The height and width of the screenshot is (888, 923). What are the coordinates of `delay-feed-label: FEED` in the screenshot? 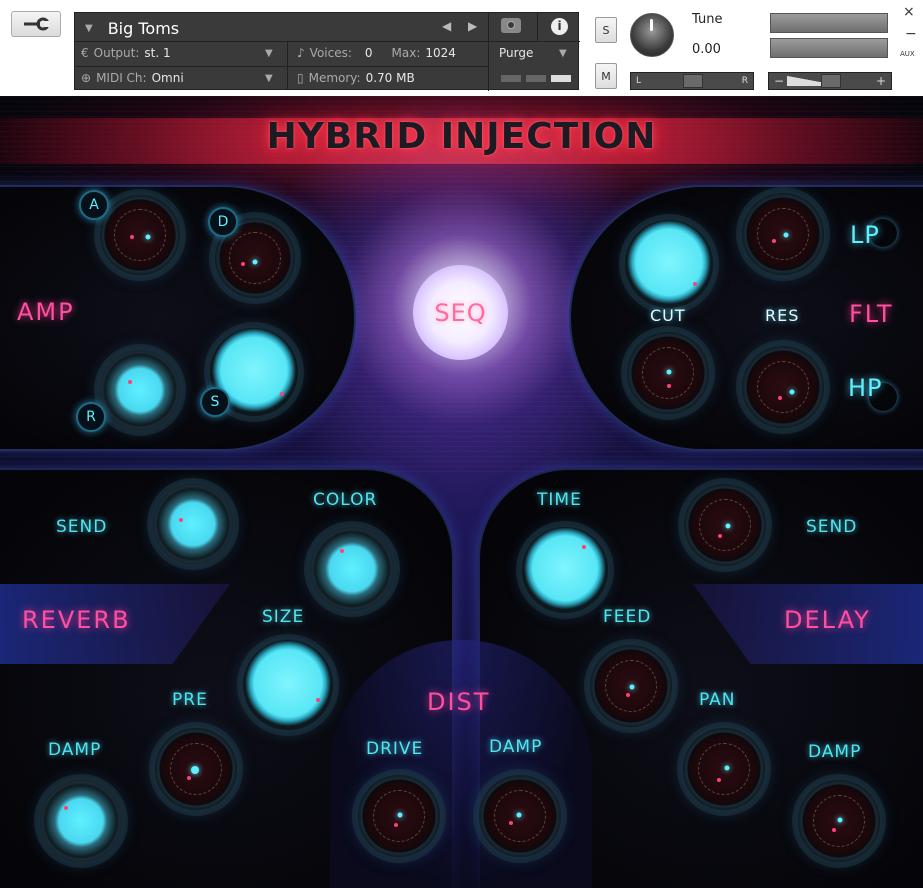 It's located at (627, 617).